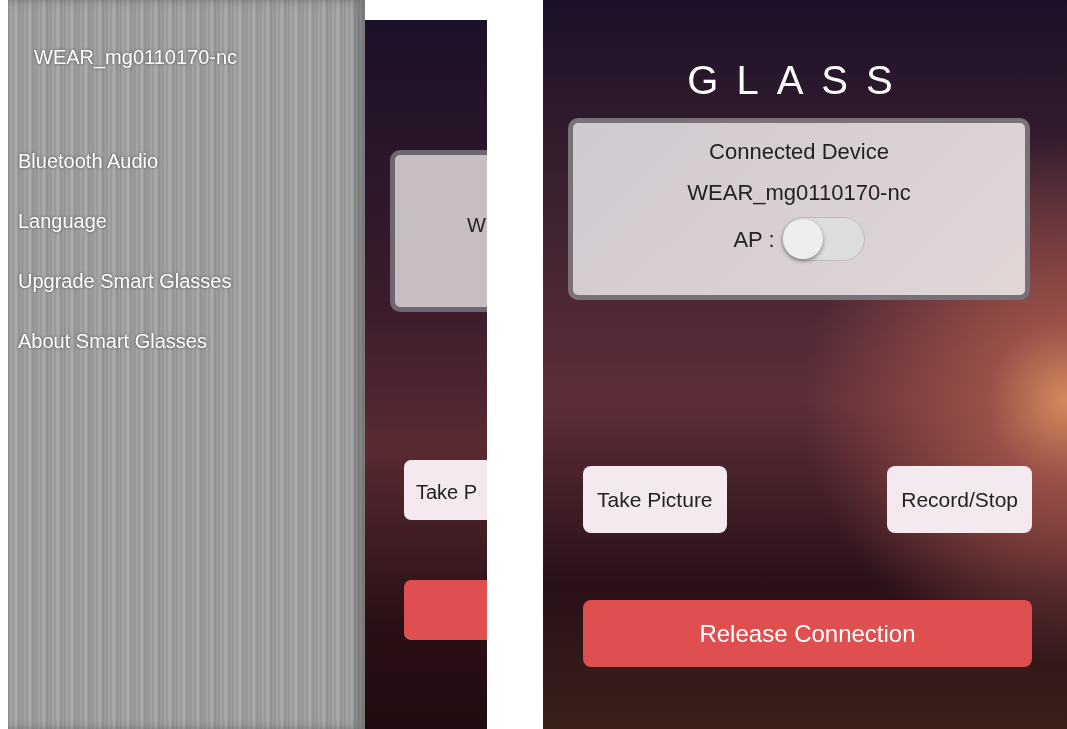 This screenshot has height=729, width=1067. I want to click on app-logo: GLASS, so click(799, 80).